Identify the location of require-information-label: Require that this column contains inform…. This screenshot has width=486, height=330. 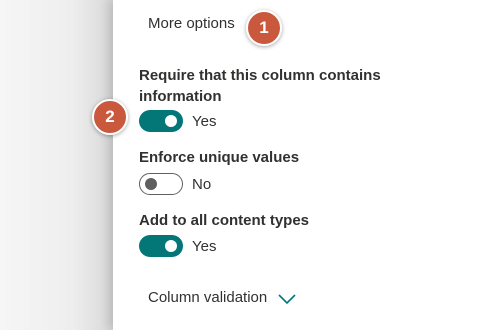
(260, 86).